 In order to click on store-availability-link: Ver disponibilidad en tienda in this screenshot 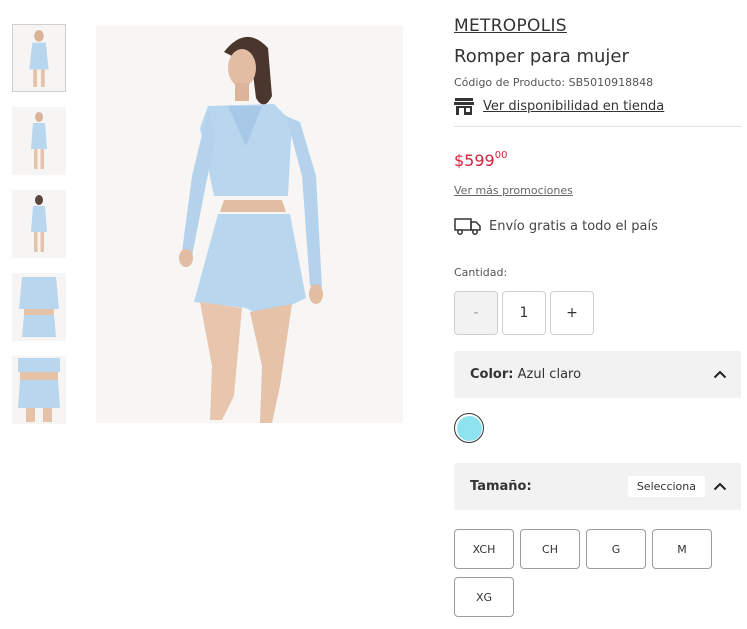, I will do `click(598, 106)`.